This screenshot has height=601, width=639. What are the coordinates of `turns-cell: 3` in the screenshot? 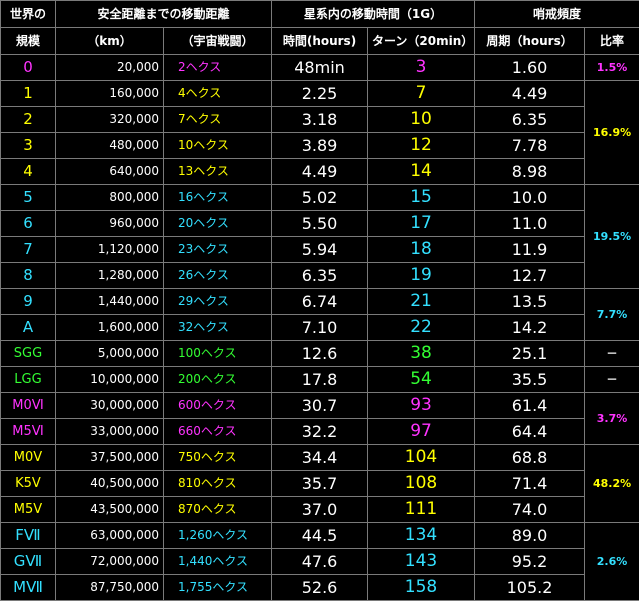 It's located at (421, 67).